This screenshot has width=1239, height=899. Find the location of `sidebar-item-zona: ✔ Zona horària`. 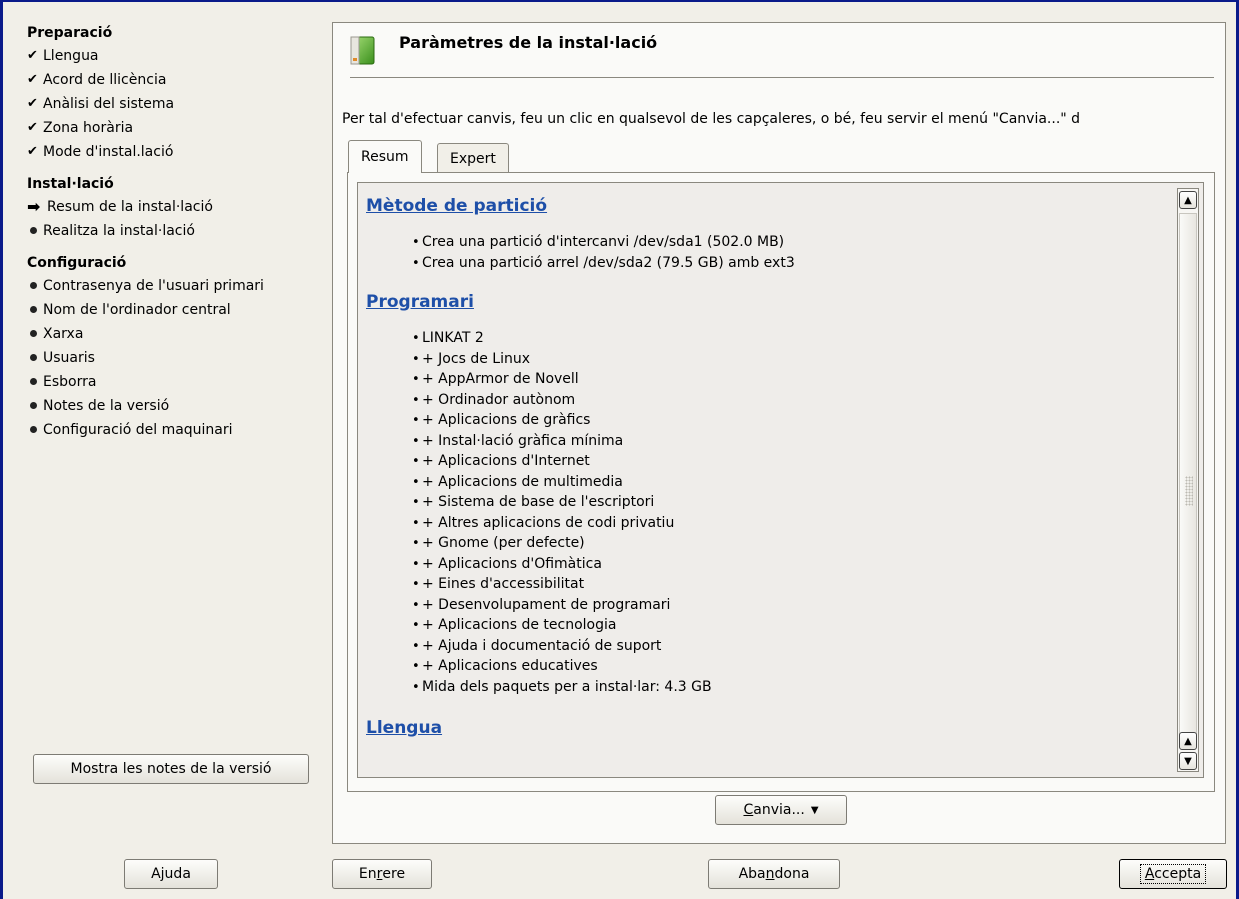

sidebar-item-zona: ✔ Zona horària is located at coordinates (177, 128).